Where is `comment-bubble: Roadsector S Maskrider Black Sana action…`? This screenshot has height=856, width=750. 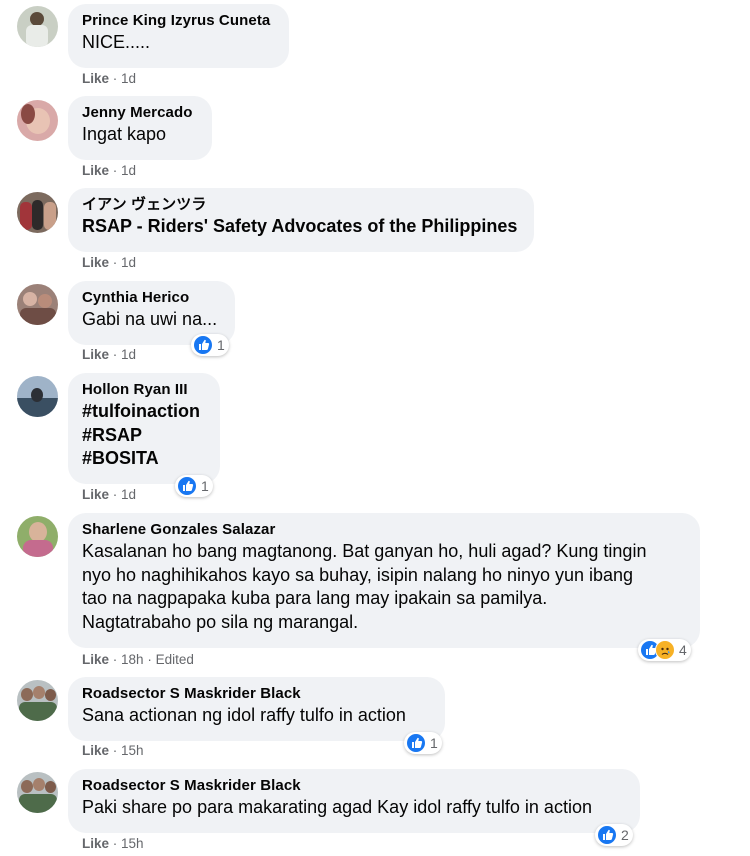
comment-bubble: Roadsector S Maskrider Black Sana action… is located at coordinates (256, 709).